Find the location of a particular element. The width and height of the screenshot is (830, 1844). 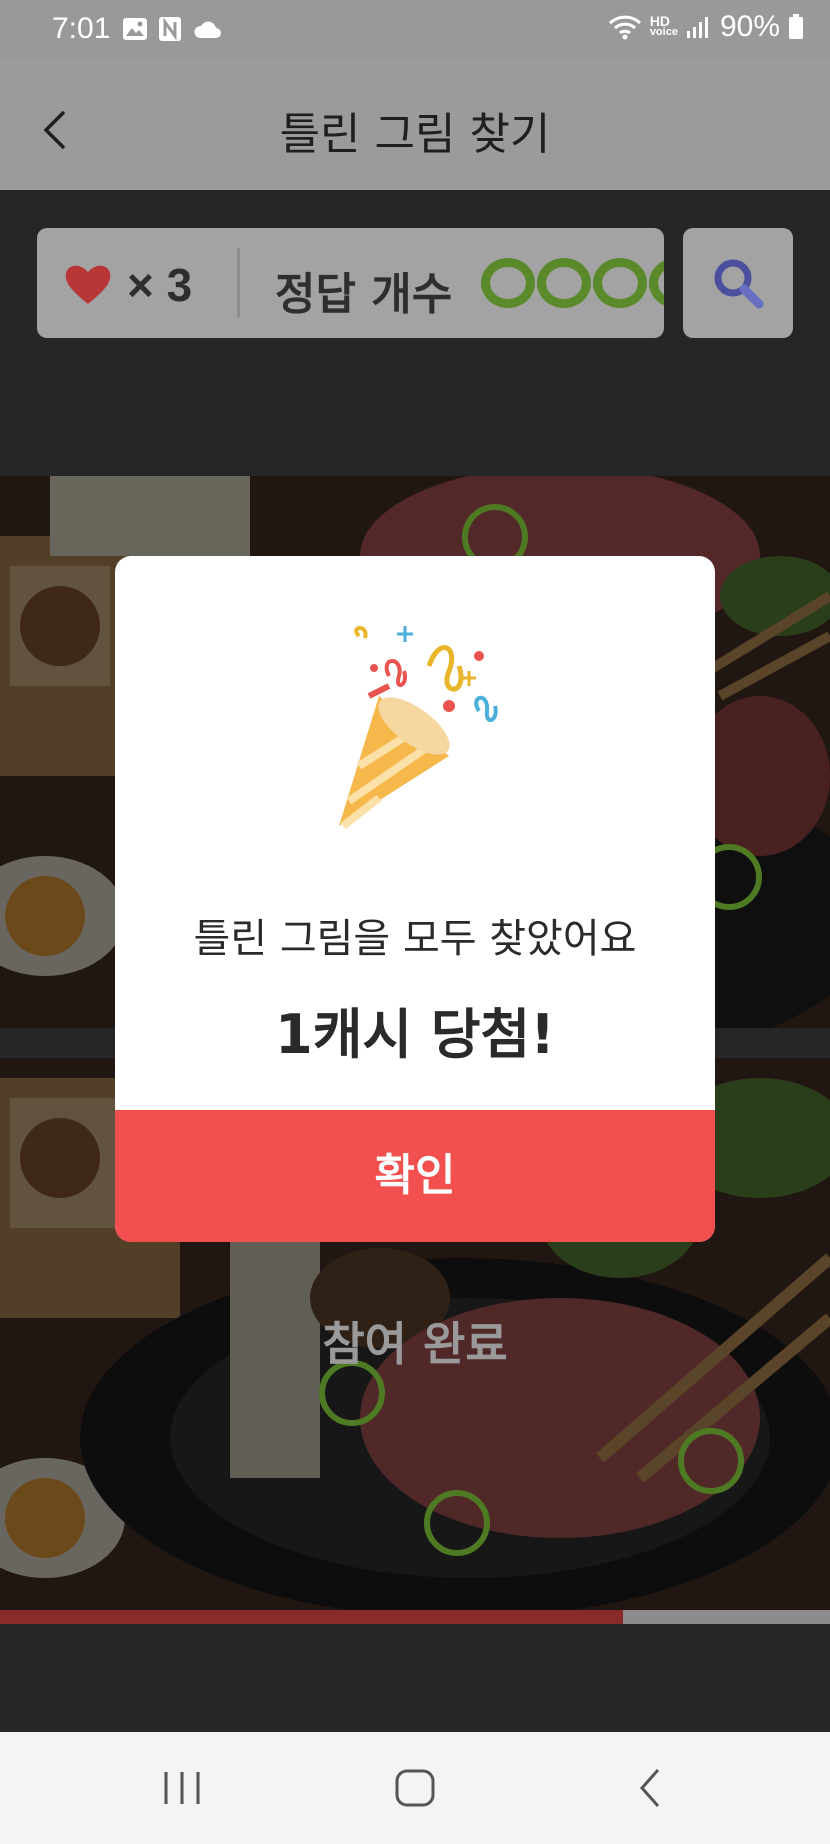

nfc-icon is located at coordinates (170, 29).